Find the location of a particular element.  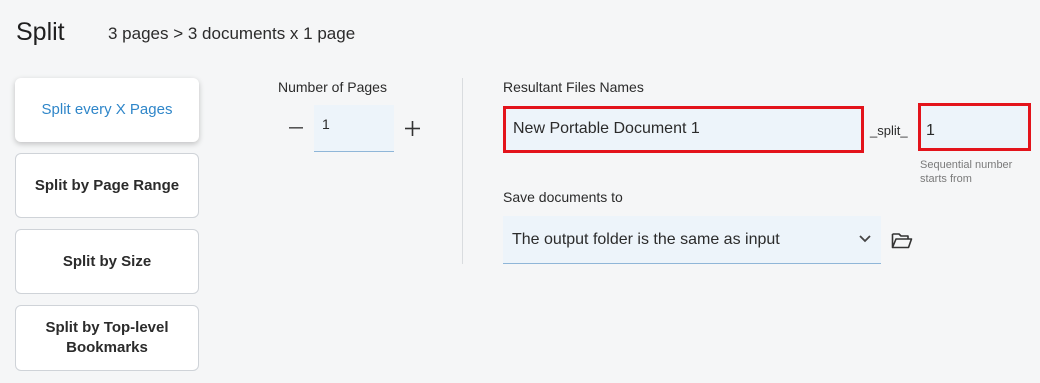

file-name-input is located at coordinates (683, 129).